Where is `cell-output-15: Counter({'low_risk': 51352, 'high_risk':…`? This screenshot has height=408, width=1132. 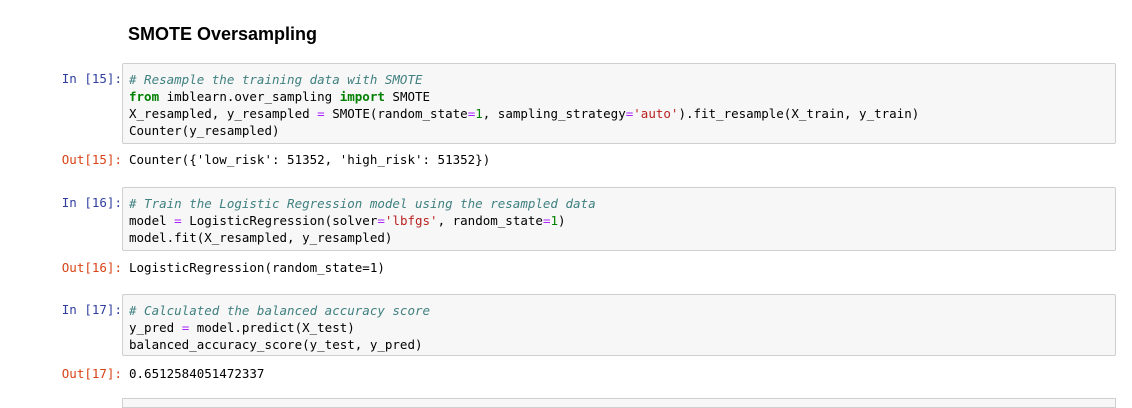
cell-output-15: Counter({'low_risk': 51352, 'high_risk':… is located at coordinates (310, 159).